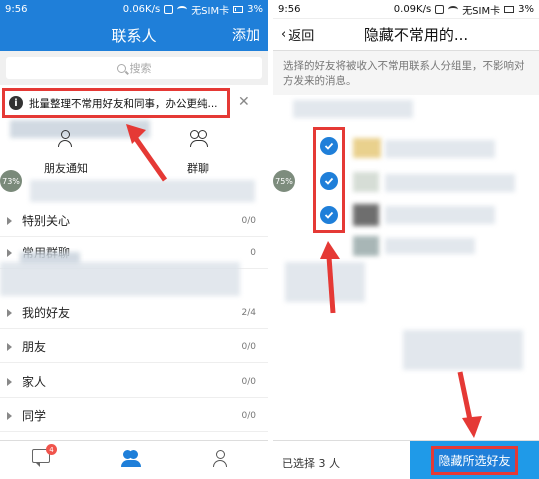  What do you see at coordinates (253, 252) in the screenshot?
I see `group-count: 0` at bounding box center [253, 252].